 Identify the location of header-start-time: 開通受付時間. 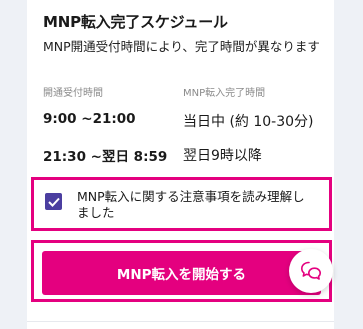
(73, 93).